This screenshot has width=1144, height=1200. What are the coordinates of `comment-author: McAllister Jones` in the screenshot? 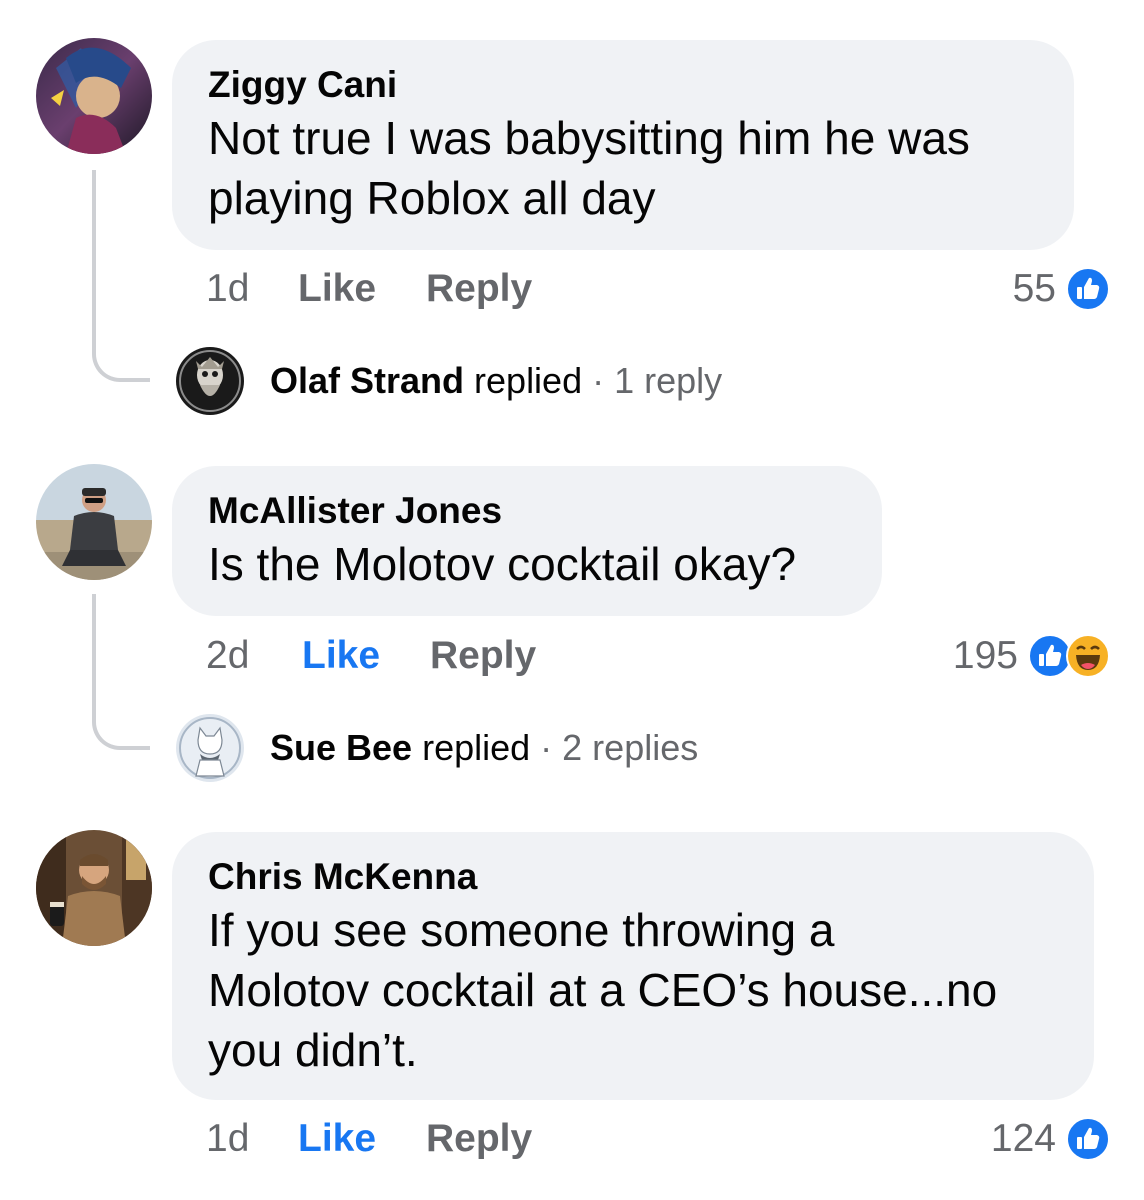 It's located at (527, 511).